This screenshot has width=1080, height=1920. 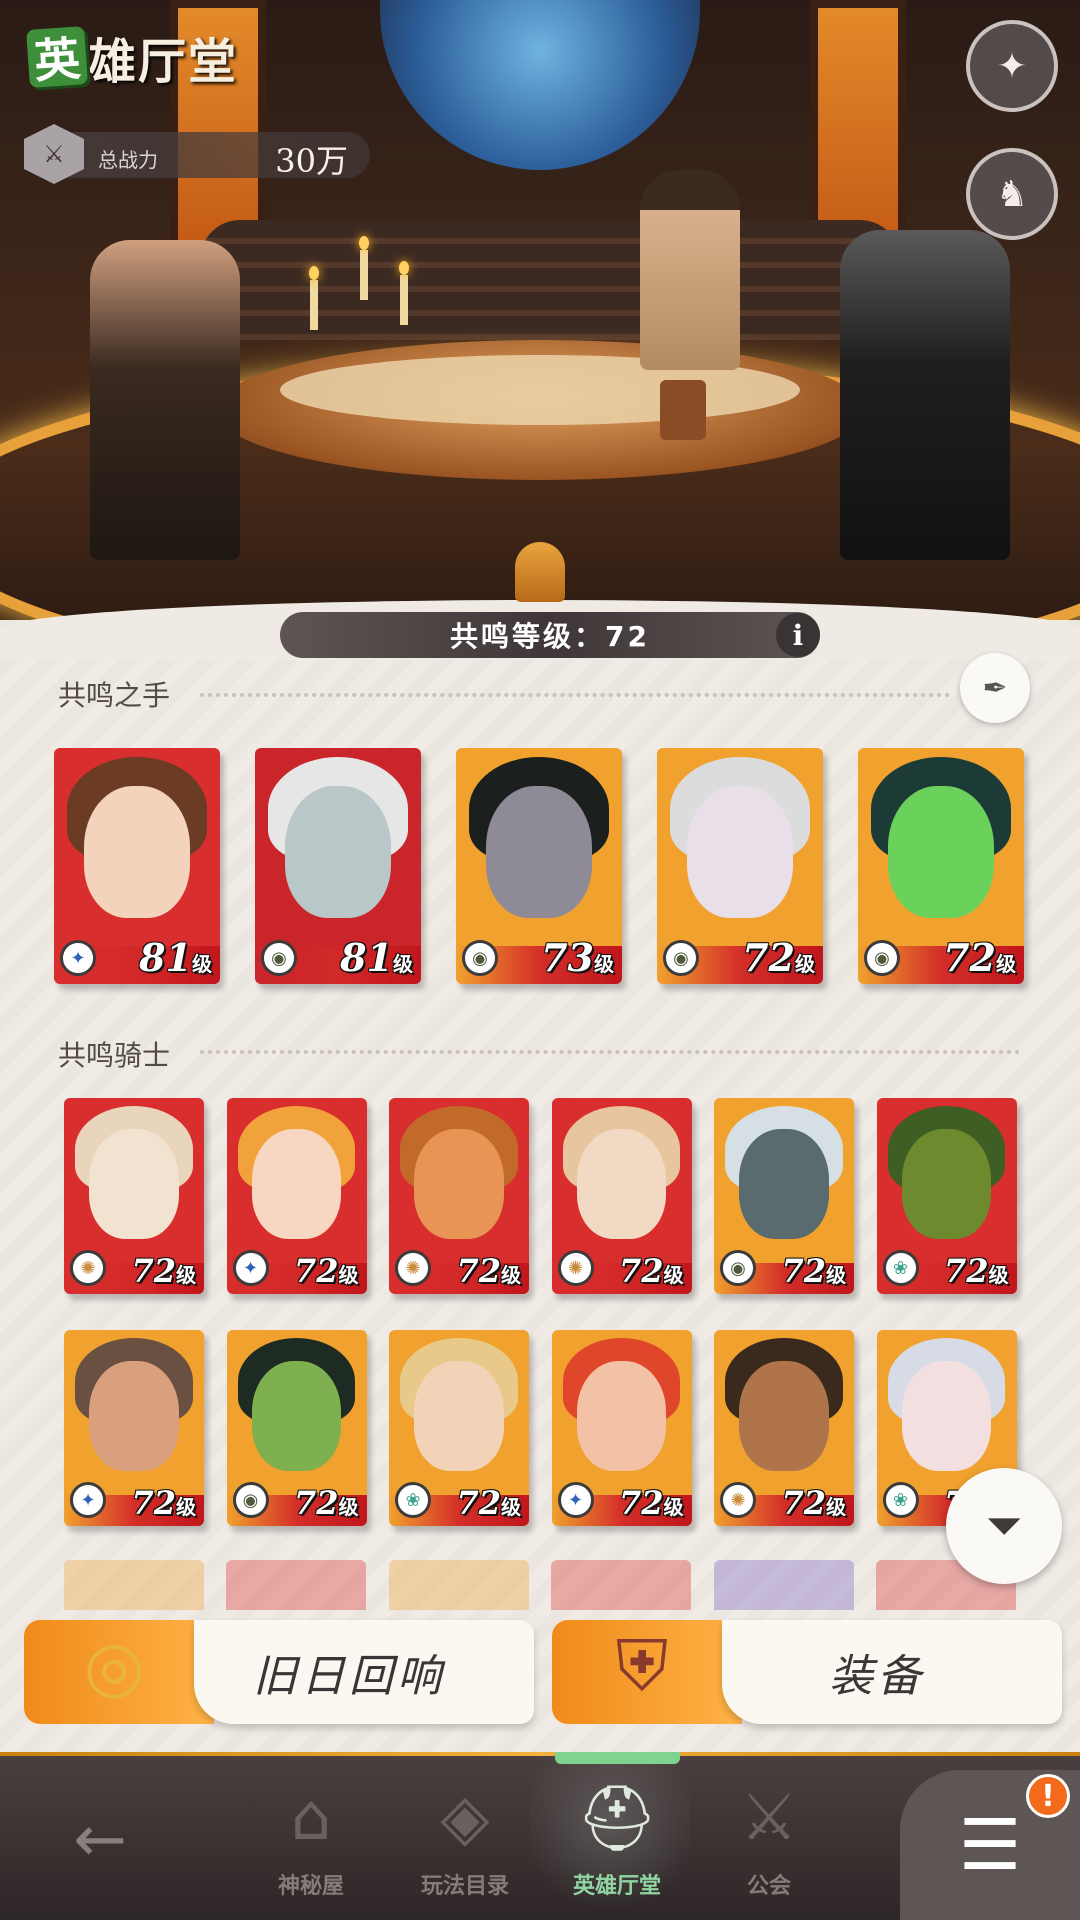 I want to click on equipment-plate: 装备, so click(x=892, y=1672).